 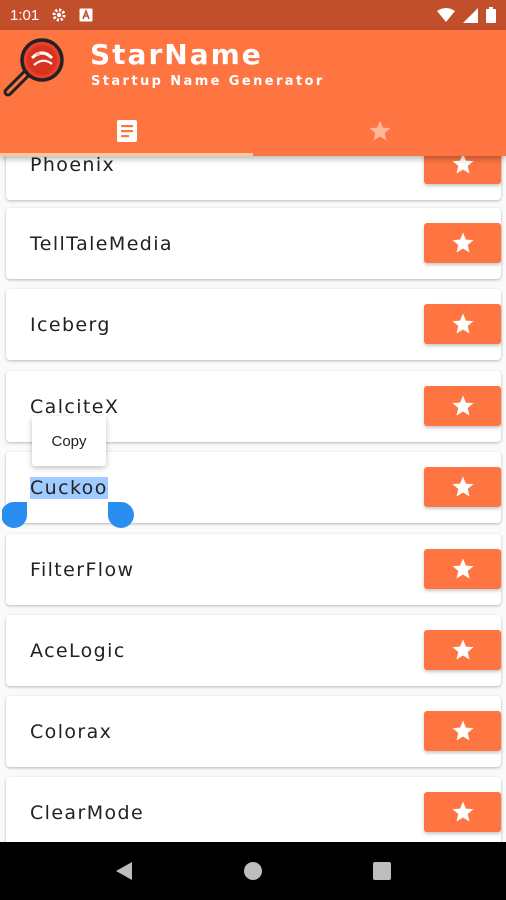 What do you see at coordinates (470, 15) in the screenshot?
I see `cell-signal-icon` at bounding box center [470, 15].